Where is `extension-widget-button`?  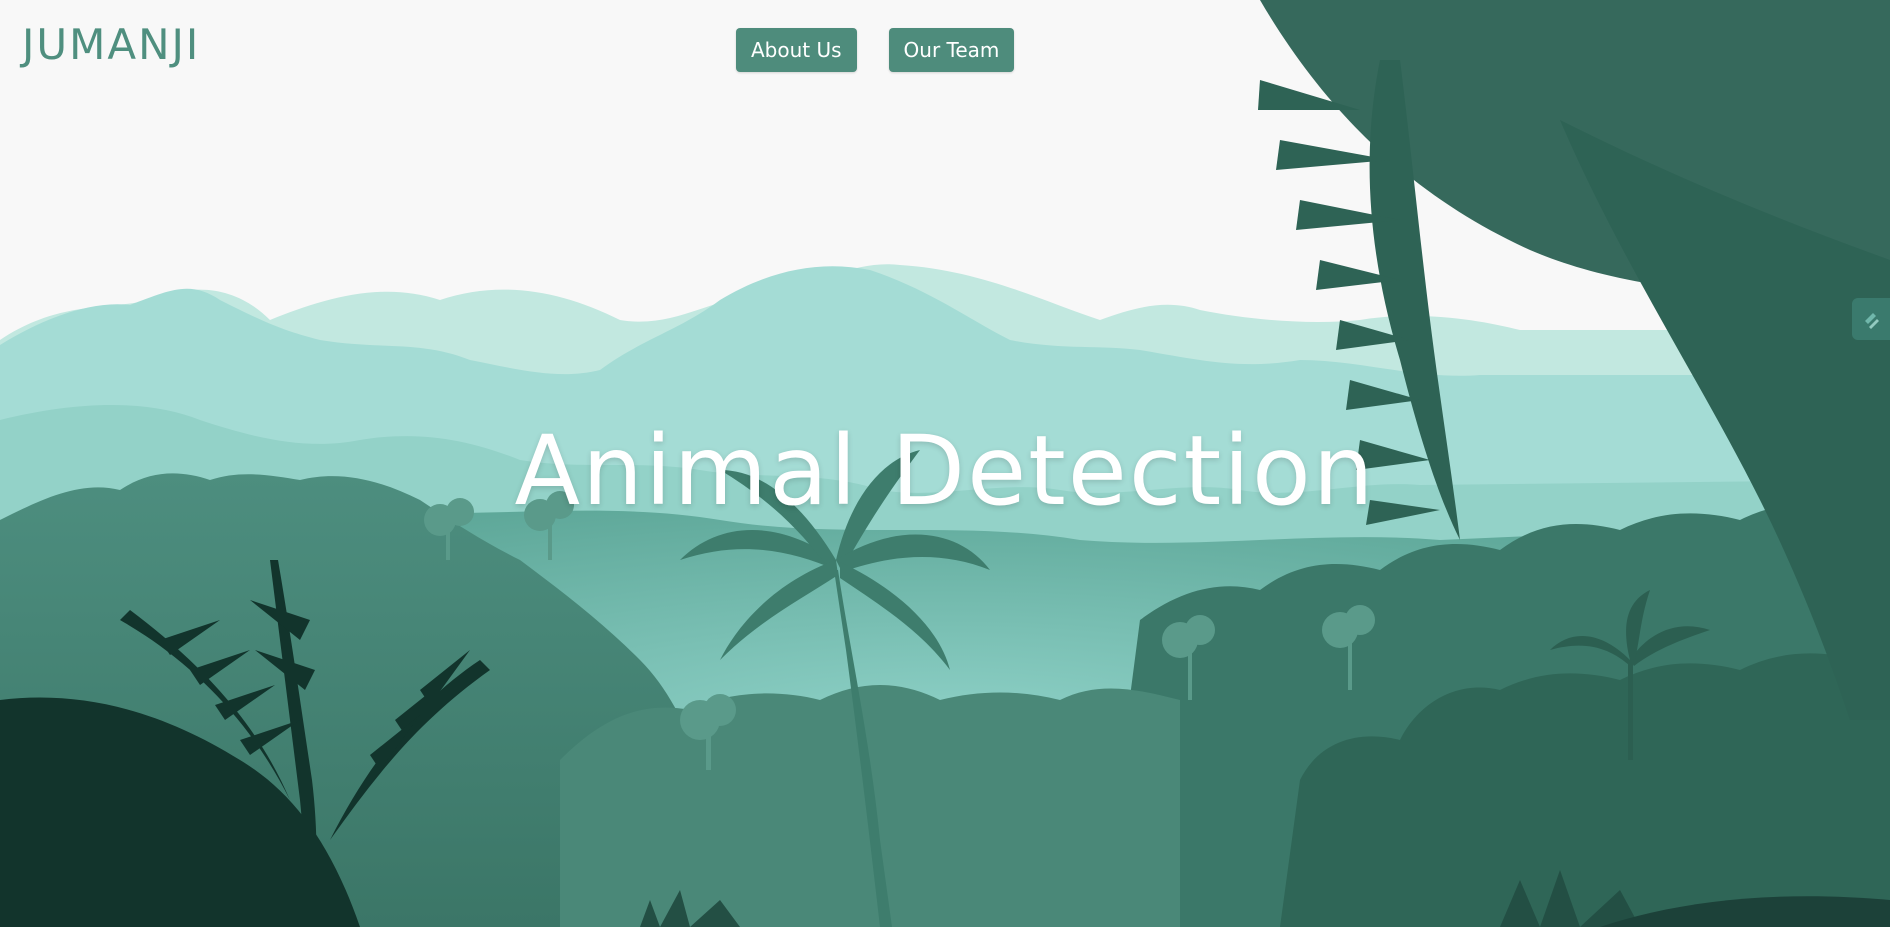
extension-widget-button is located at coordinates (1871, 319).